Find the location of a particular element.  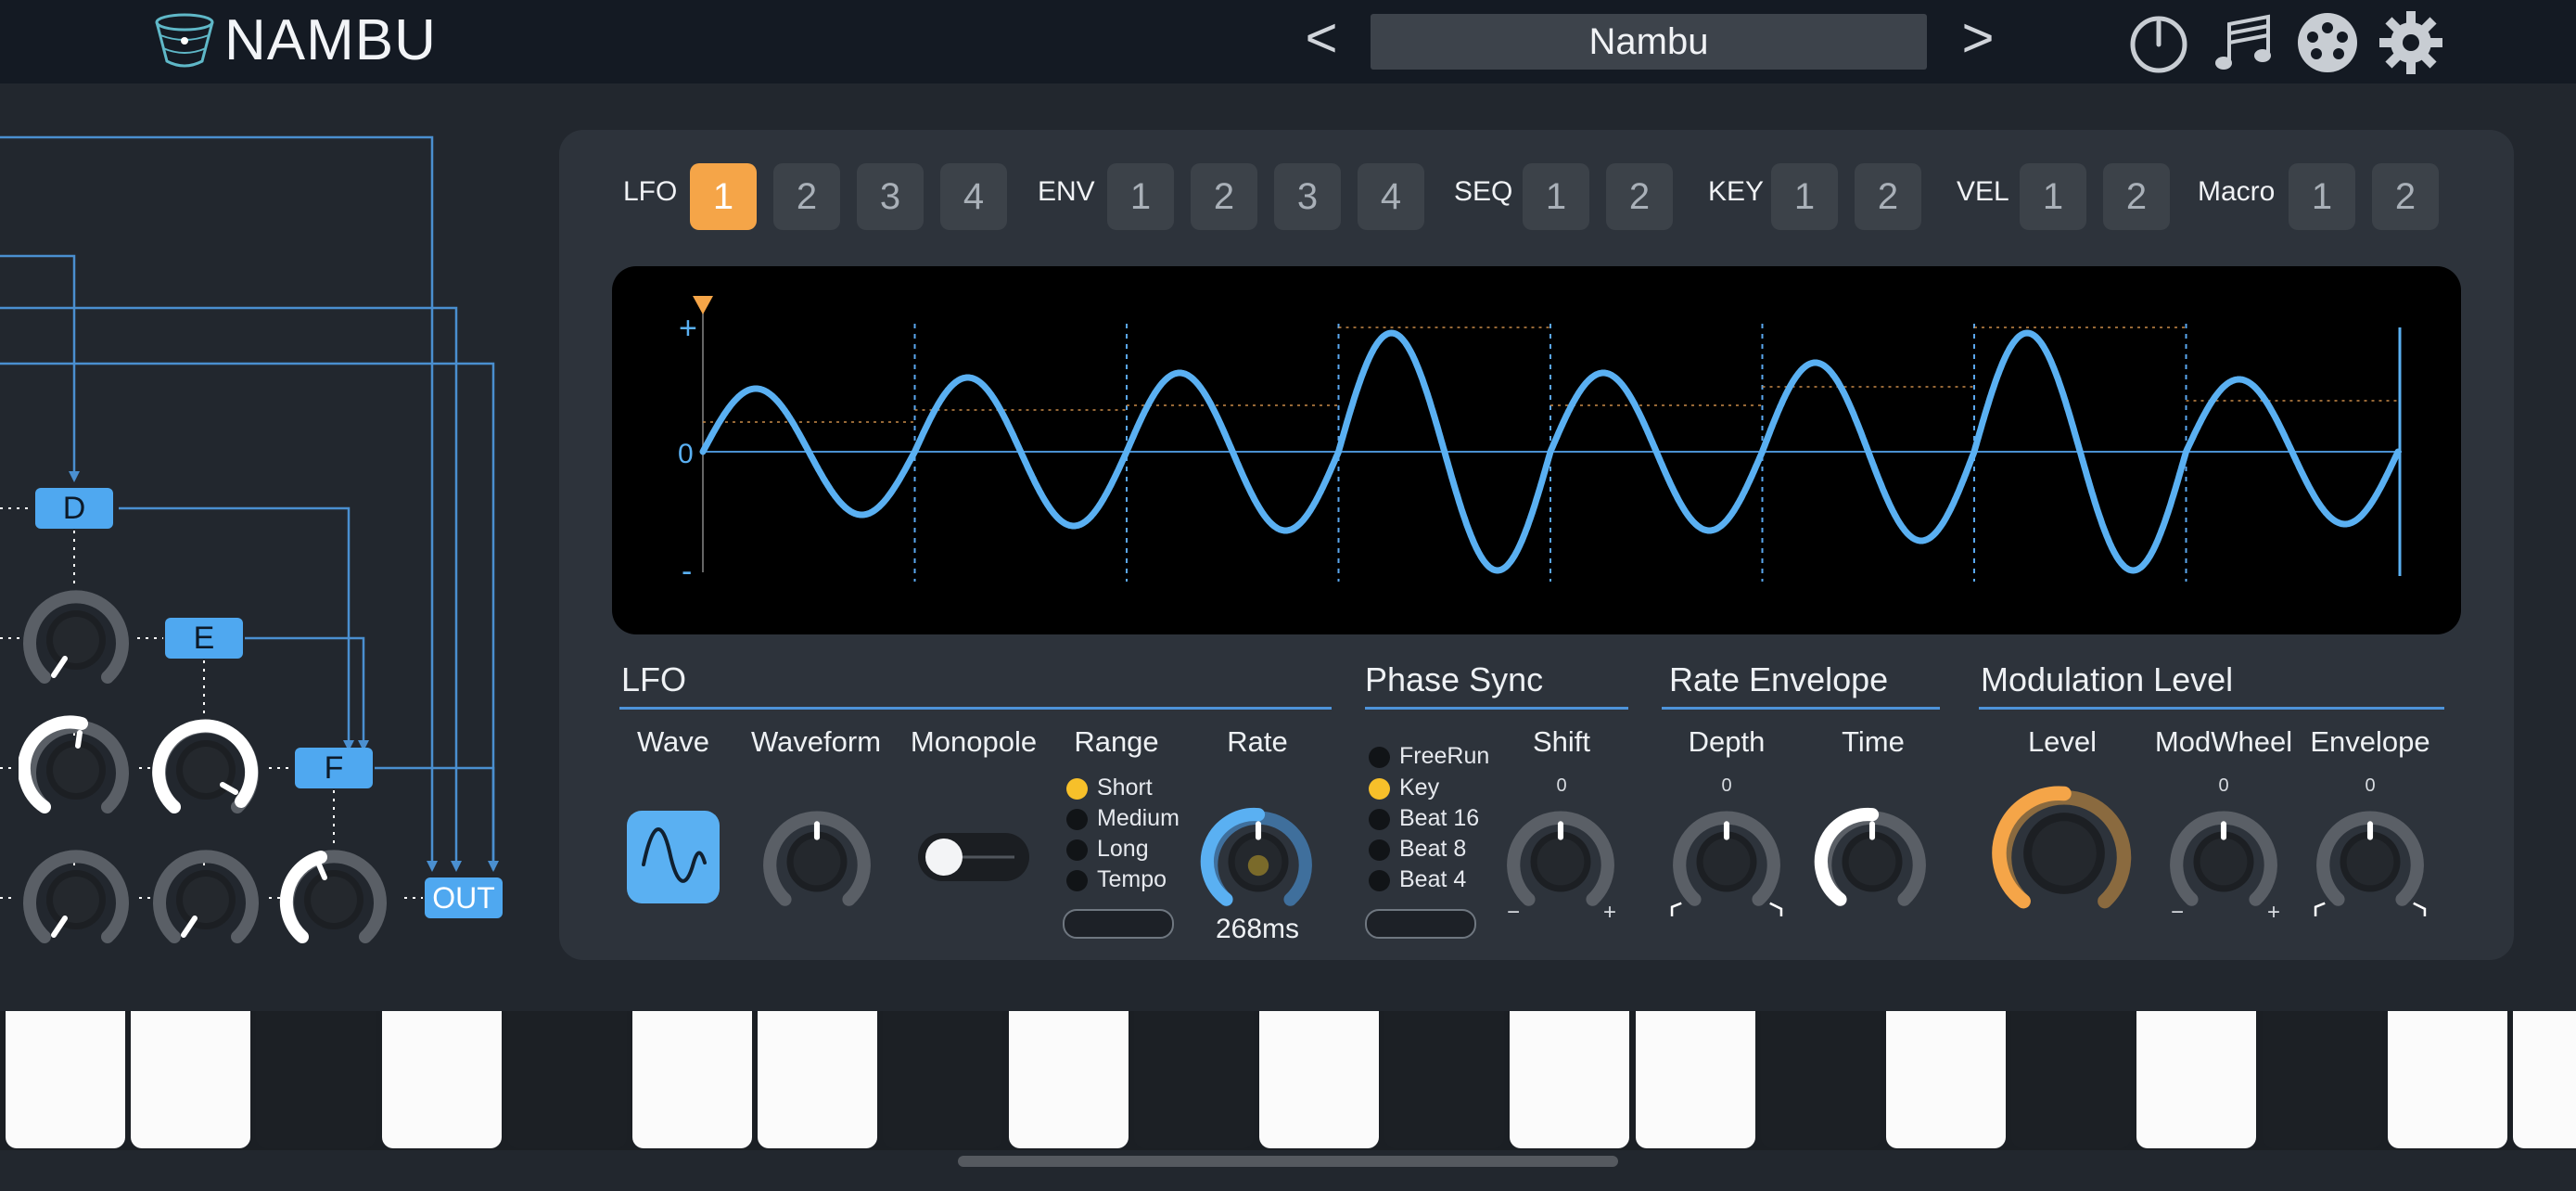

shift-value: 0 is located at coordinates (1561, 785).